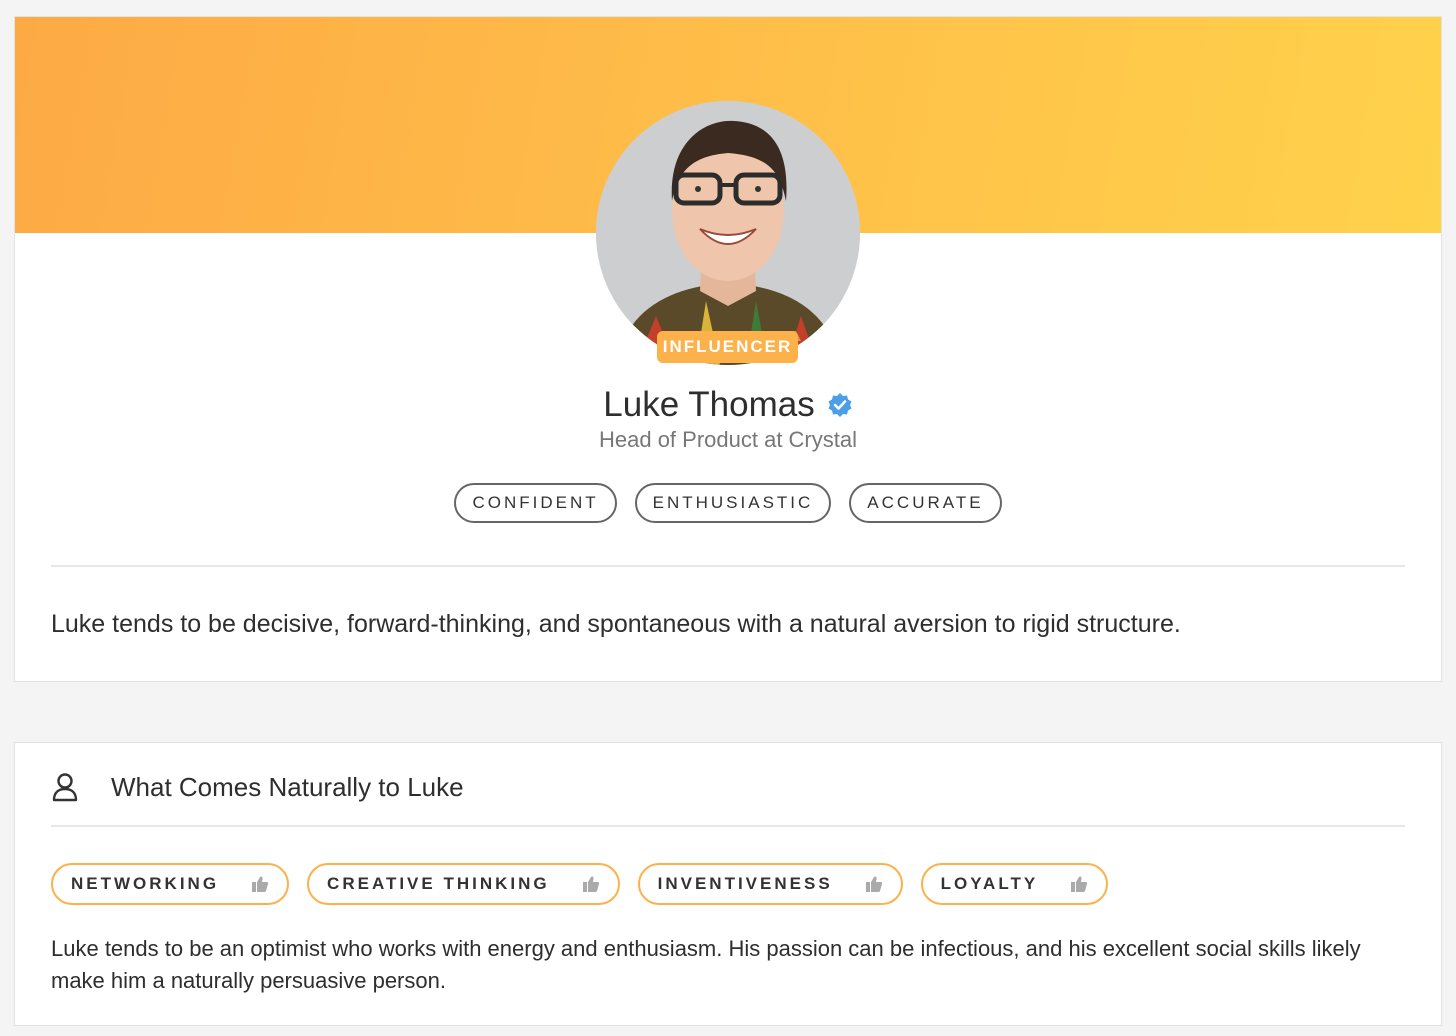 The image size is (1456, 1036). I want to click on profile-headline: Head of Product at Crystal, so click(727, 439).